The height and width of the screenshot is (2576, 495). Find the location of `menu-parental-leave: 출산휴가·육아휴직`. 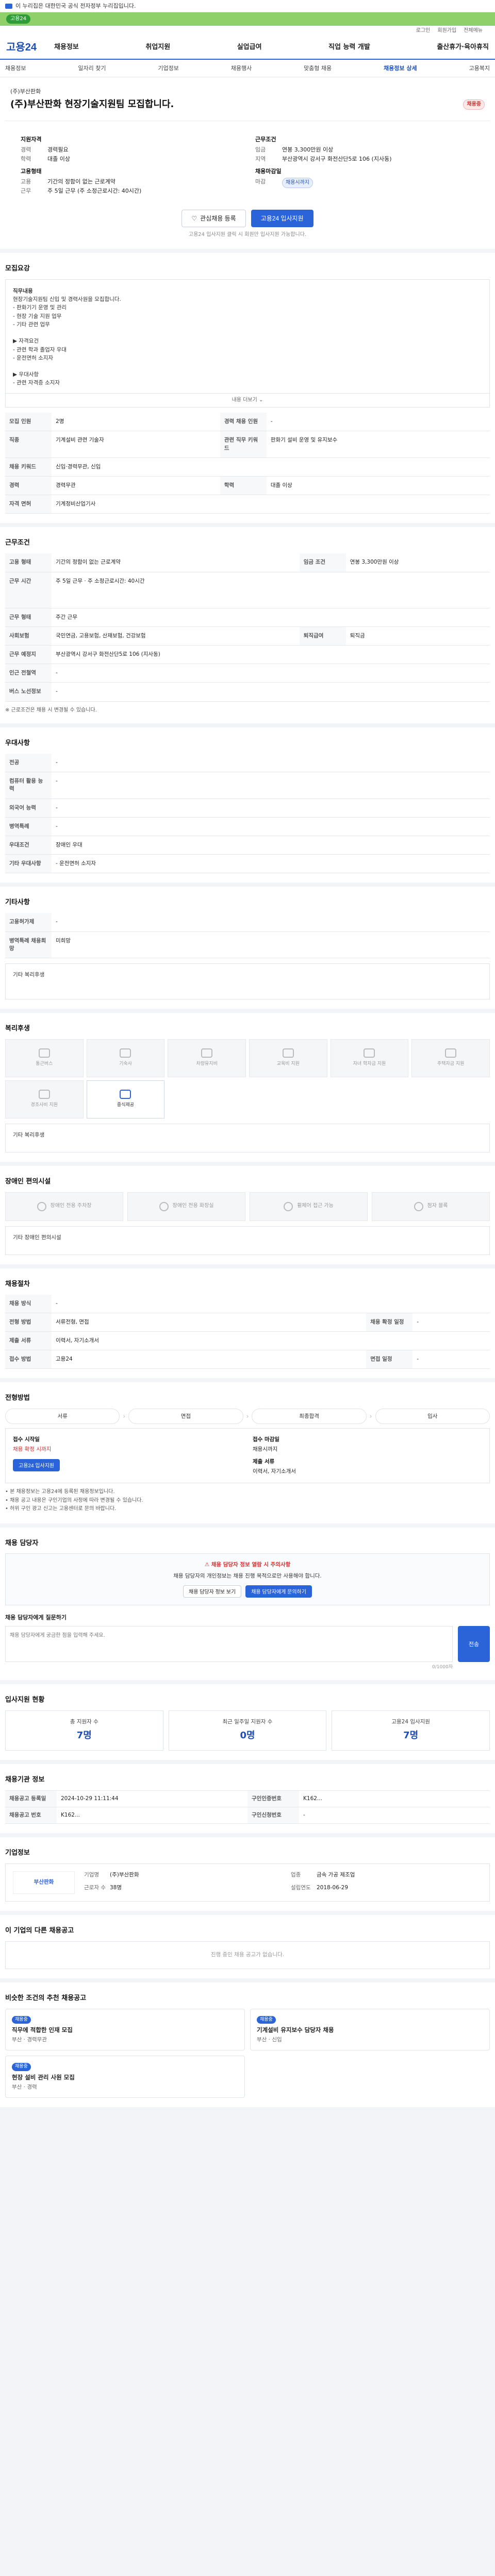

menu-parental-leave: 출산휴가·육아휴직 is located at coordinates (463, 48).